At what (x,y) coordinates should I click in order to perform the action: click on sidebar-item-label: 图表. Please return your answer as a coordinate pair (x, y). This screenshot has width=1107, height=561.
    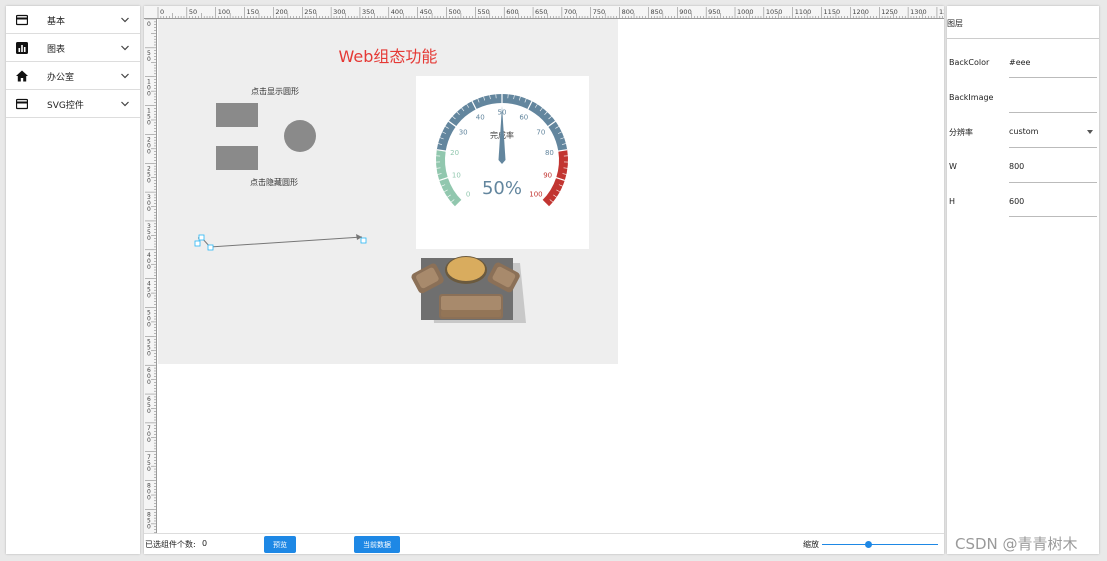
    Looking at the image, I should click on (56, 50).